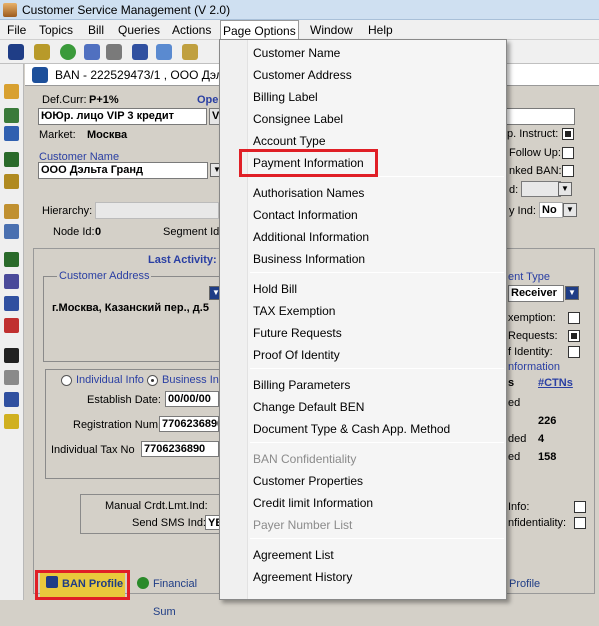 This screenshot has height=626, width=599. Describe the element at coordinates (296, 53) in the screenshot. I see `menu-item-customer-name: Customer Name` at that location.